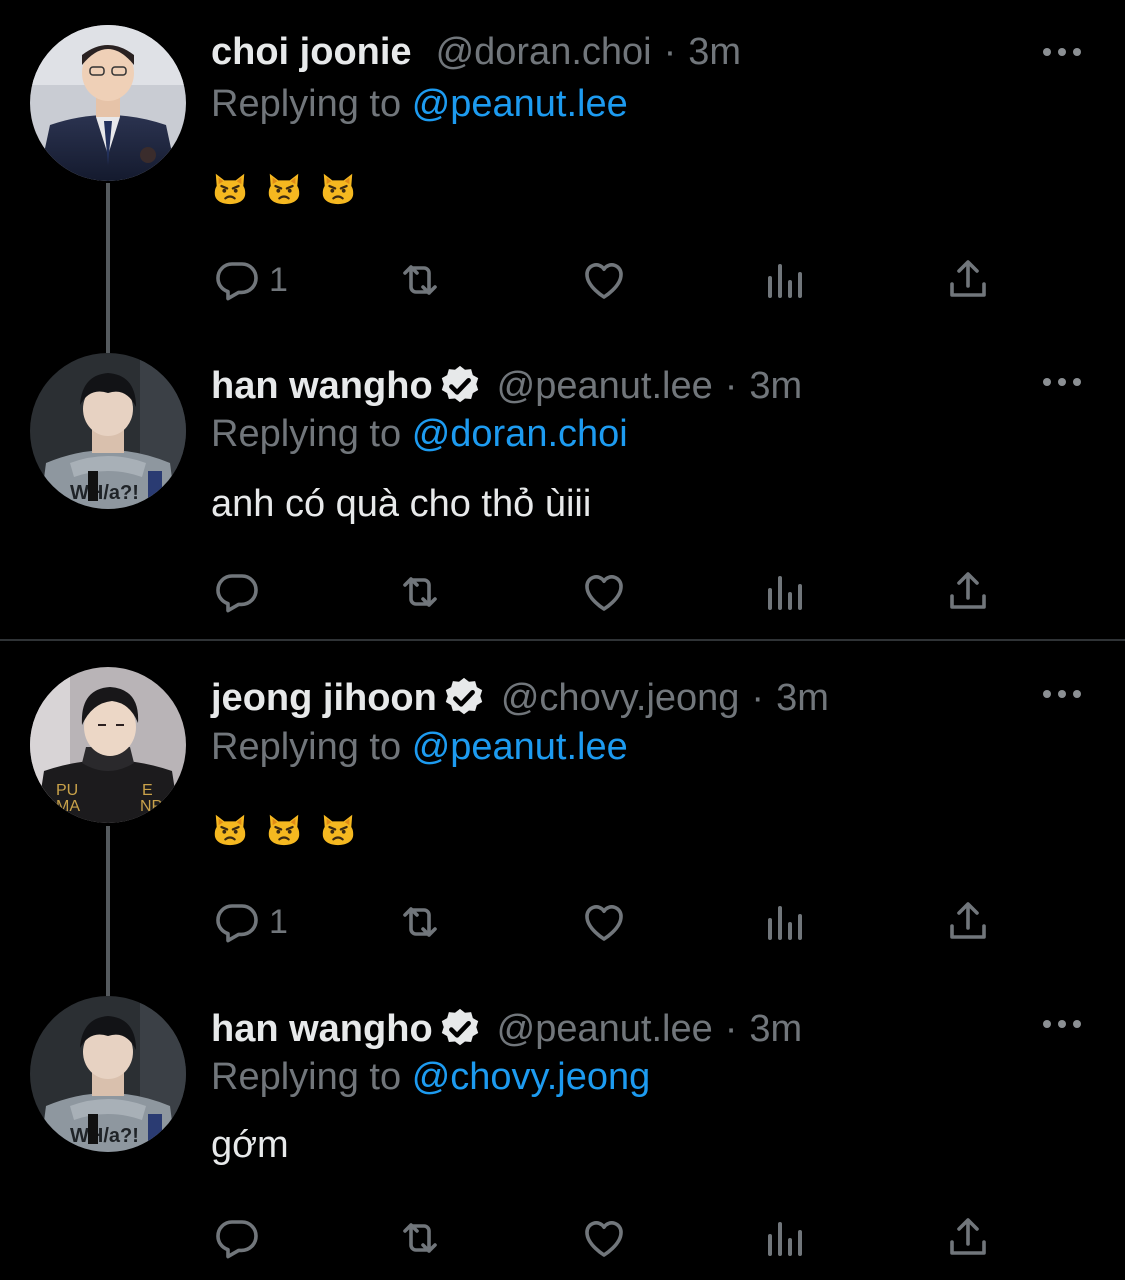 Image resolution: width=1125 pixels, height=1280 pixels. What do you see at coordinates (311, 52) in the screenshot?
I see `display-name: choi joonie` at bounding box center [311, 52].